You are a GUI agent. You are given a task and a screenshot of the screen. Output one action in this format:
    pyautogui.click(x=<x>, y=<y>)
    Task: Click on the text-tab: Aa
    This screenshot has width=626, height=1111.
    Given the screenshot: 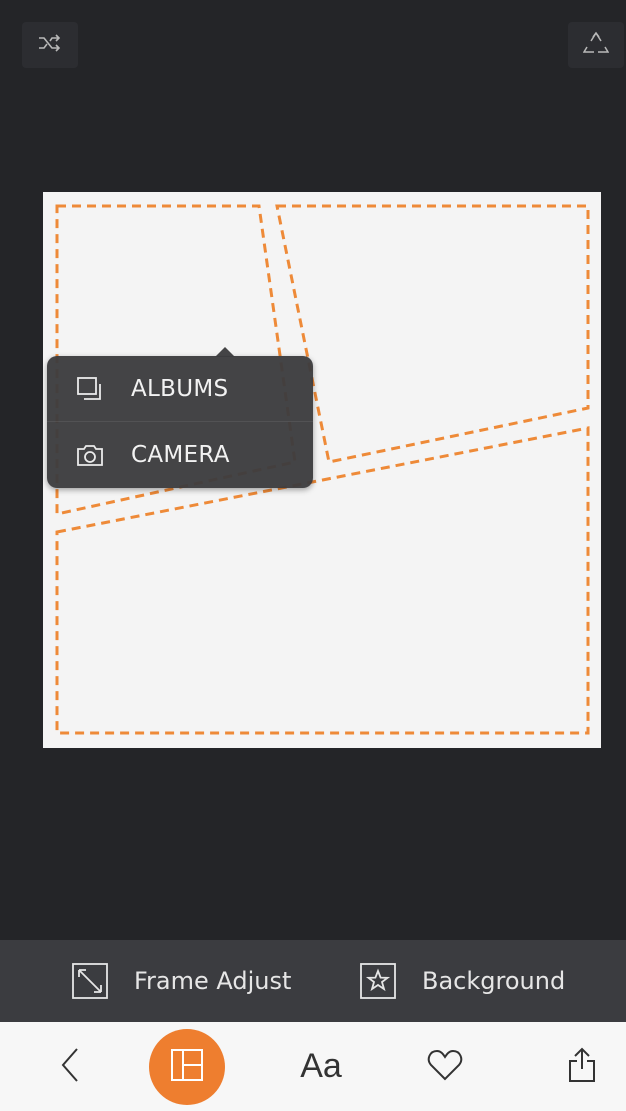 What is the action you would take?
    pyautogui.click(x=321, y=1066)
    